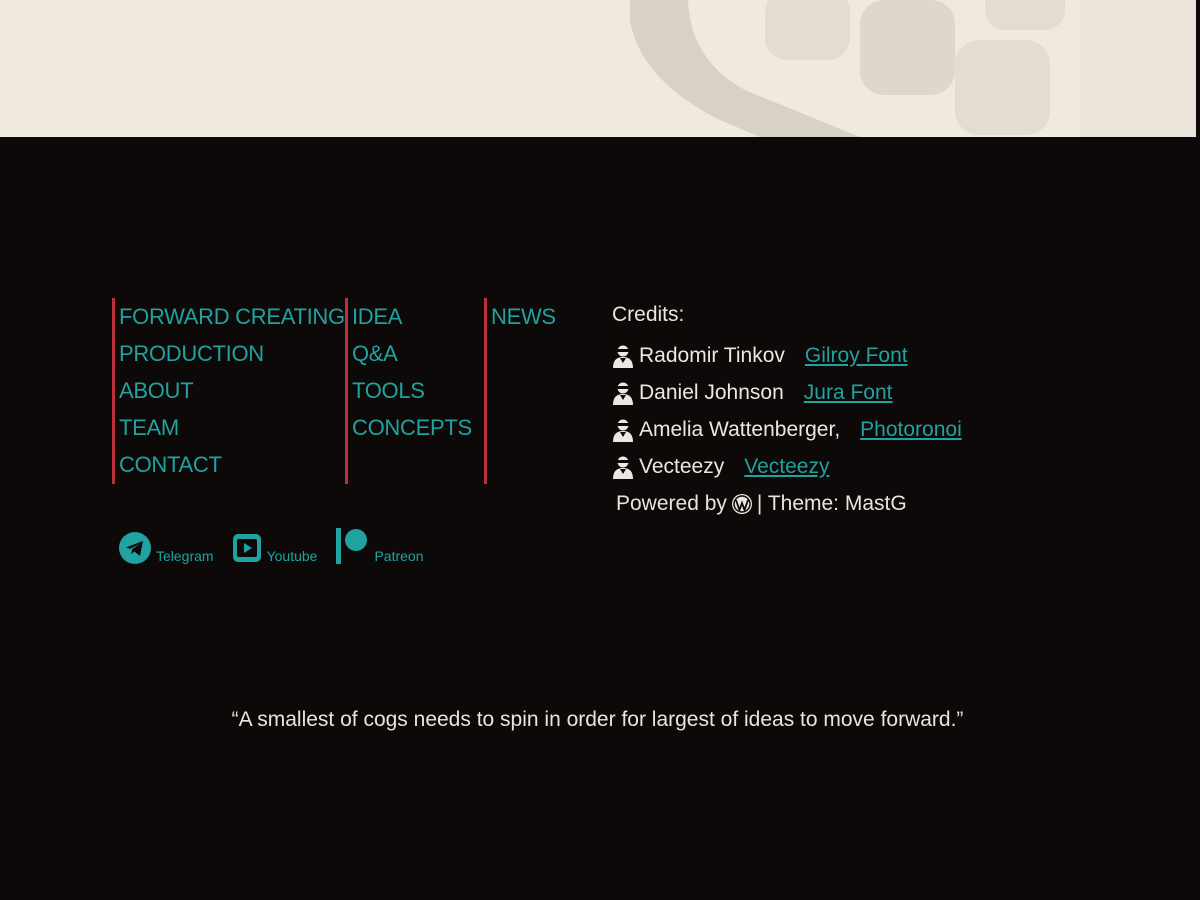  I want to click on nav-link-about: ABOUT, so click(232, 390).